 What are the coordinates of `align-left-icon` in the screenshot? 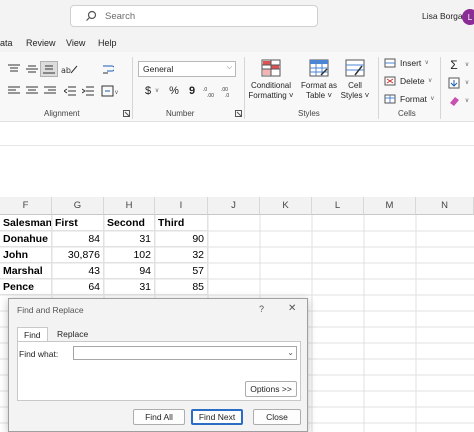 It's located at (14, 91).